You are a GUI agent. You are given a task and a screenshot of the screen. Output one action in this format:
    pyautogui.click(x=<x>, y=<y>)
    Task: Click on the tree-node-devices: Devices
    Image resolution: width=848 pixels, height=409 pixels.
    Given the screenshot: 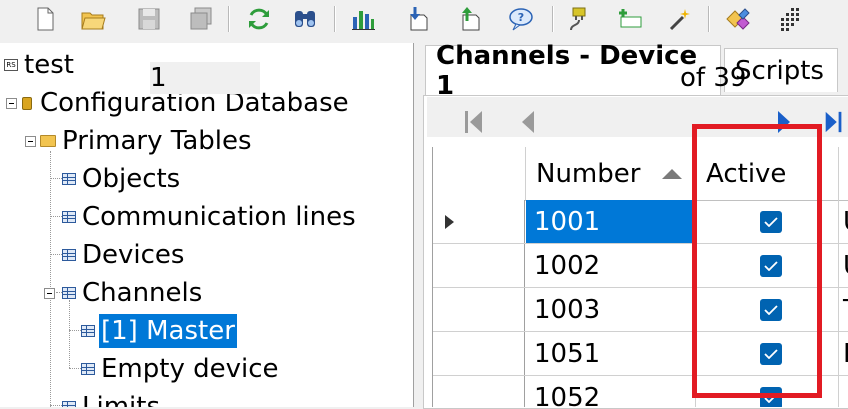 What is the action you would take?
    pyautogui.click(x=124, y=255)
    